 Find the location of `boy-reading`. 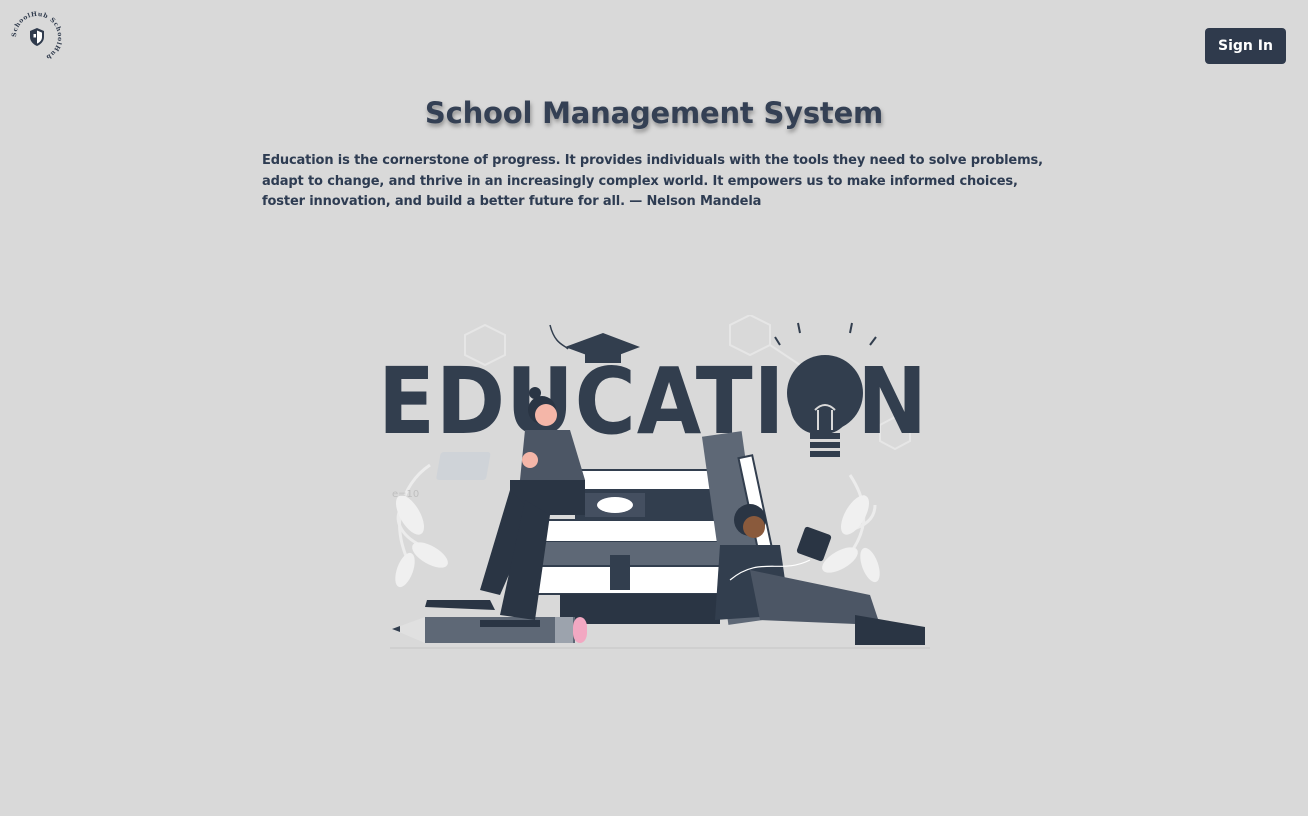

boy-reading is located at coordinates (820, 574).